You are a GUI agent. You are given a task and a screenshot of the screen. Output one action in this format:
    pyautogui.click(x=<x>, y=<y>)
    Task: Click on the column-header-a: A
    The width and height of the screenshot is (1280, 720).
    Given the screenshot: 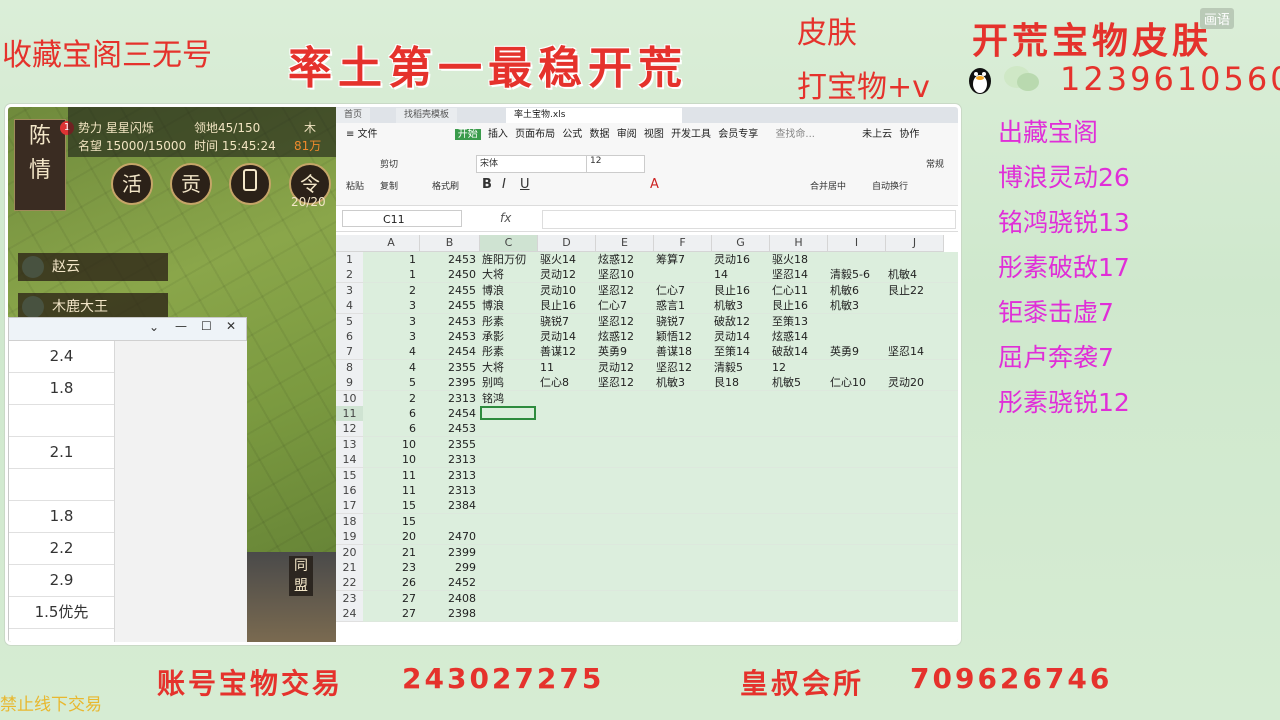 What is the action you would take?
    pyautogui.click(x=391, y=243)
    